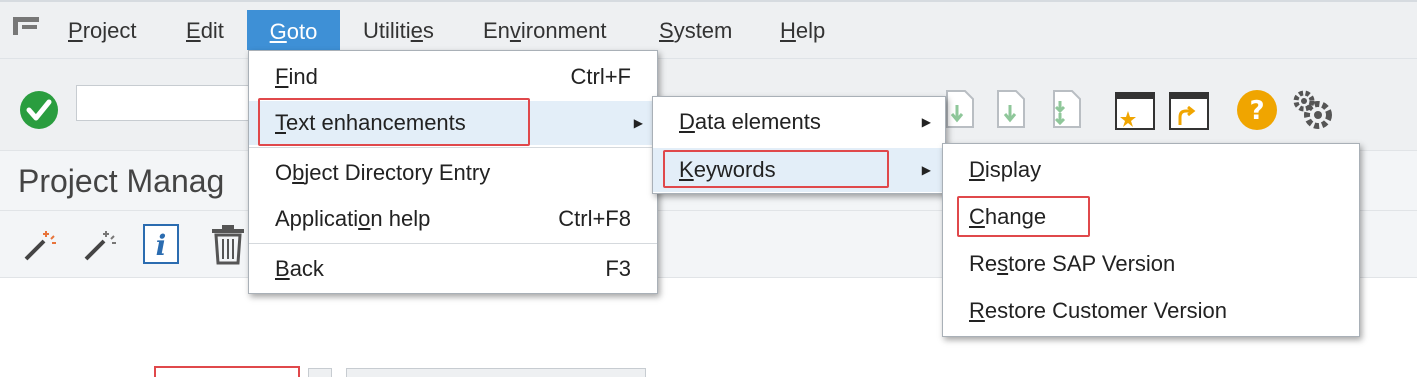  What do you see at coordinates (453, 77) in the screenshot?
I see `menu-item-find: Find Ctrl+F` at bounding box center [453, 77].